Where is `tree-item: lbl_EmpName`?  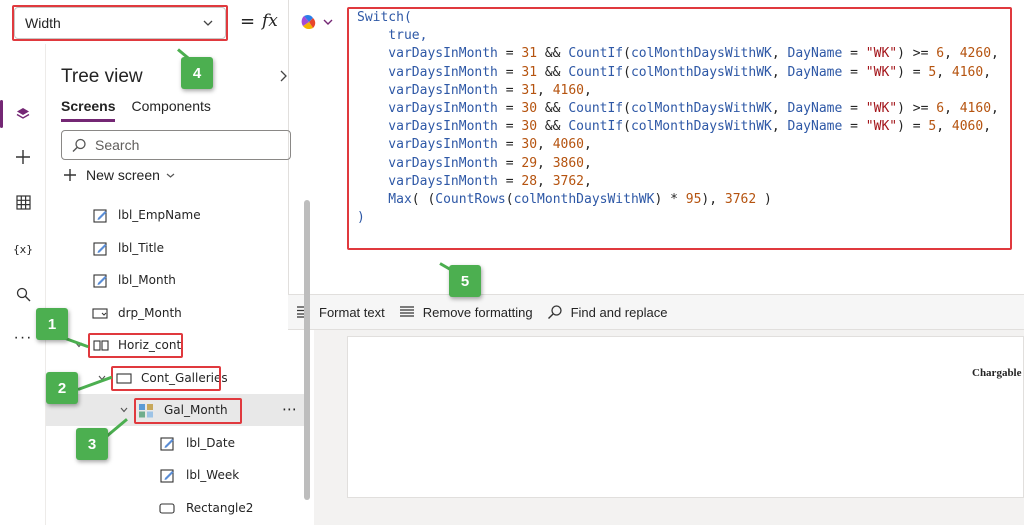
tree-item: lbl_EmpName is located at coordinates (175, 215).